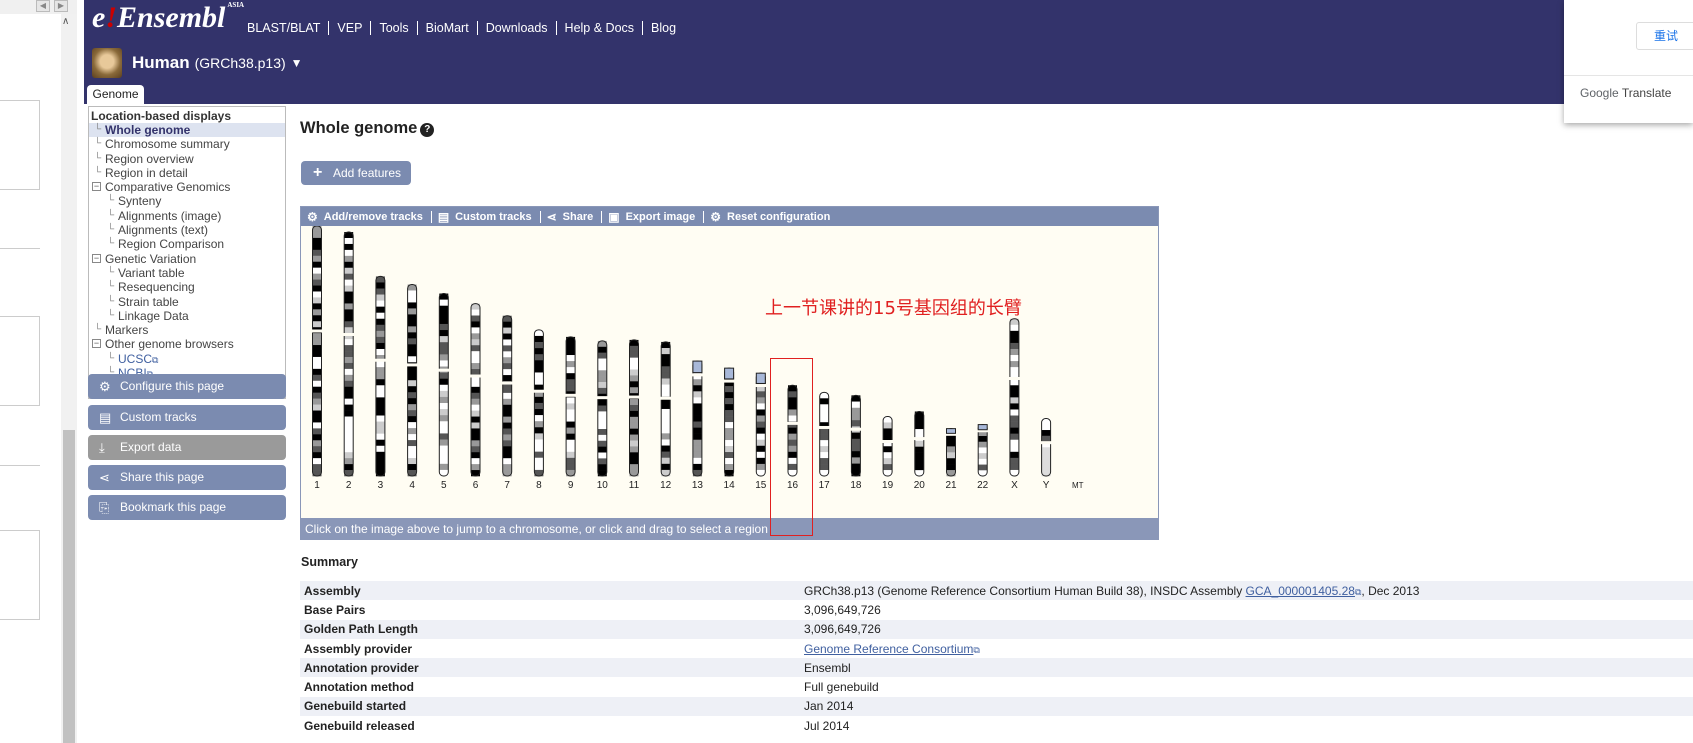 This screenshot has width=1693, height=743. I want to click on chromosome-1: 1, so click(317, 358).